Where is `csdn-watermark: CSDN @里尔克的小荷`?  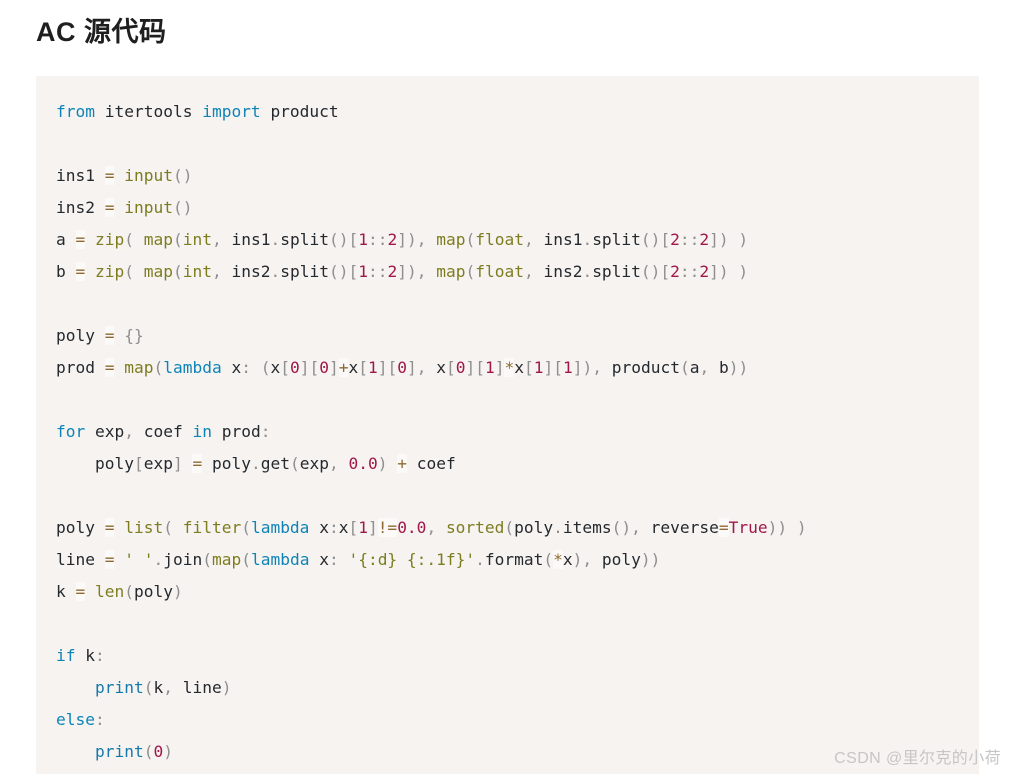 csdn-watermark: CSDN @里尔克的小荷 is located at coordinates (917, 758).